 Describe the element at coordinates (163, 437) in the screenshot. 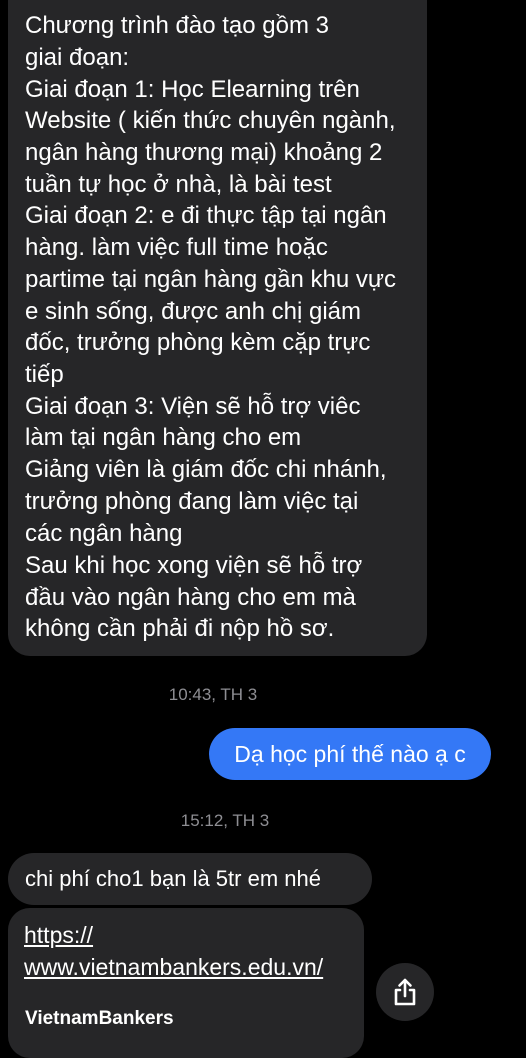

I see `message-line: làm tại ngân hàng cho em` at that location.